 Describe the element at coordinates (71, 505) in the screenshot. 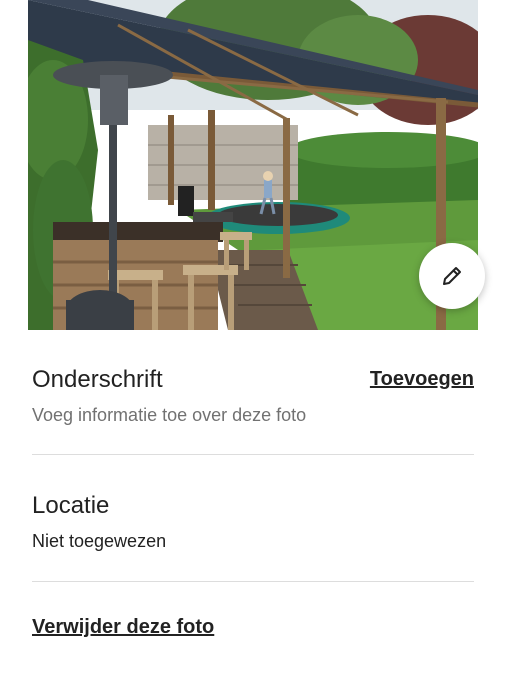

I see `location-title: Locatie` at that location.